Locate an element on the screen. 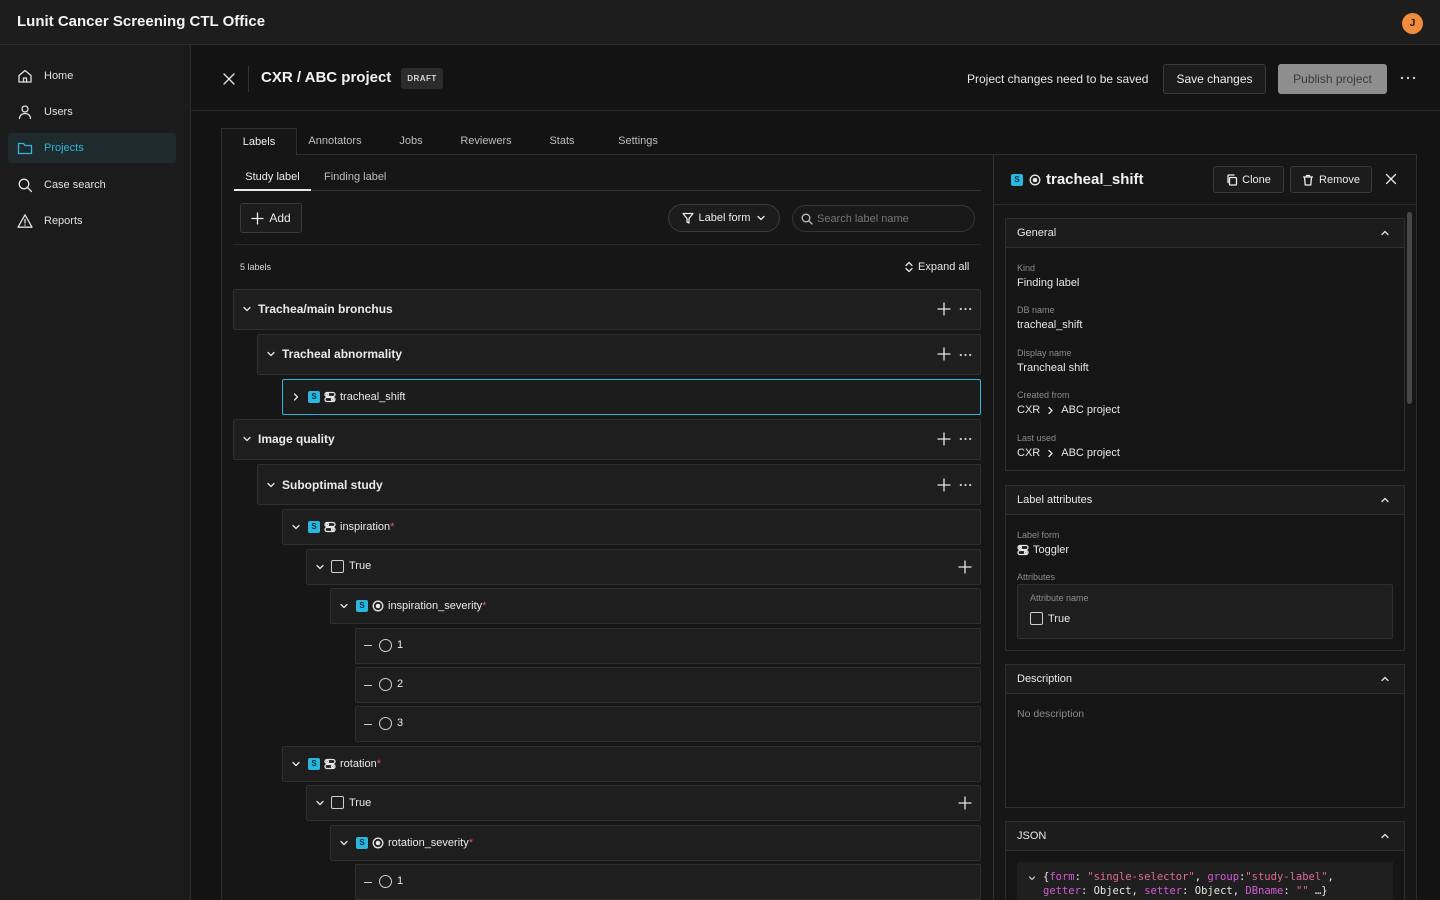 Image resolution: width=1440 pixels, height=900 pixels. add-label-button: Add is located at coordinates (271, 218).